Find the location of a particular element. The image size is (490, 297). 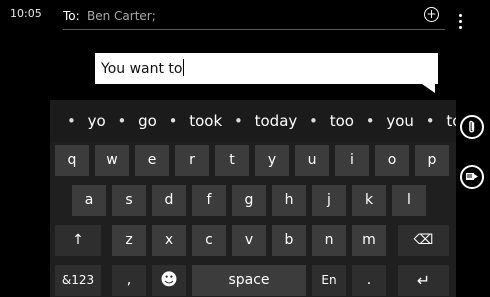

key-j: j is located at coordinates (329, 200).